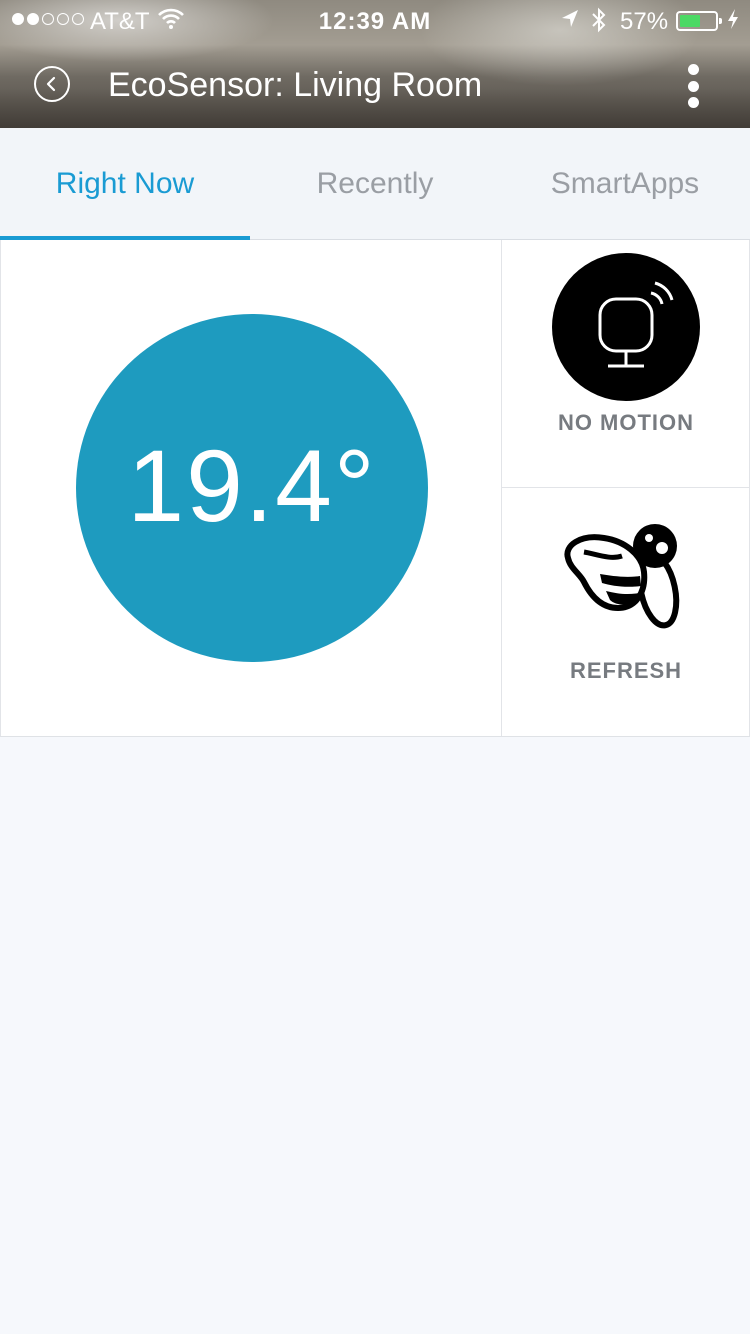 The width and height of the screenshot is (750, 1334). Describe the element at coordinates (693, 86) in the screenshot. I see `more-options-button` at that location.